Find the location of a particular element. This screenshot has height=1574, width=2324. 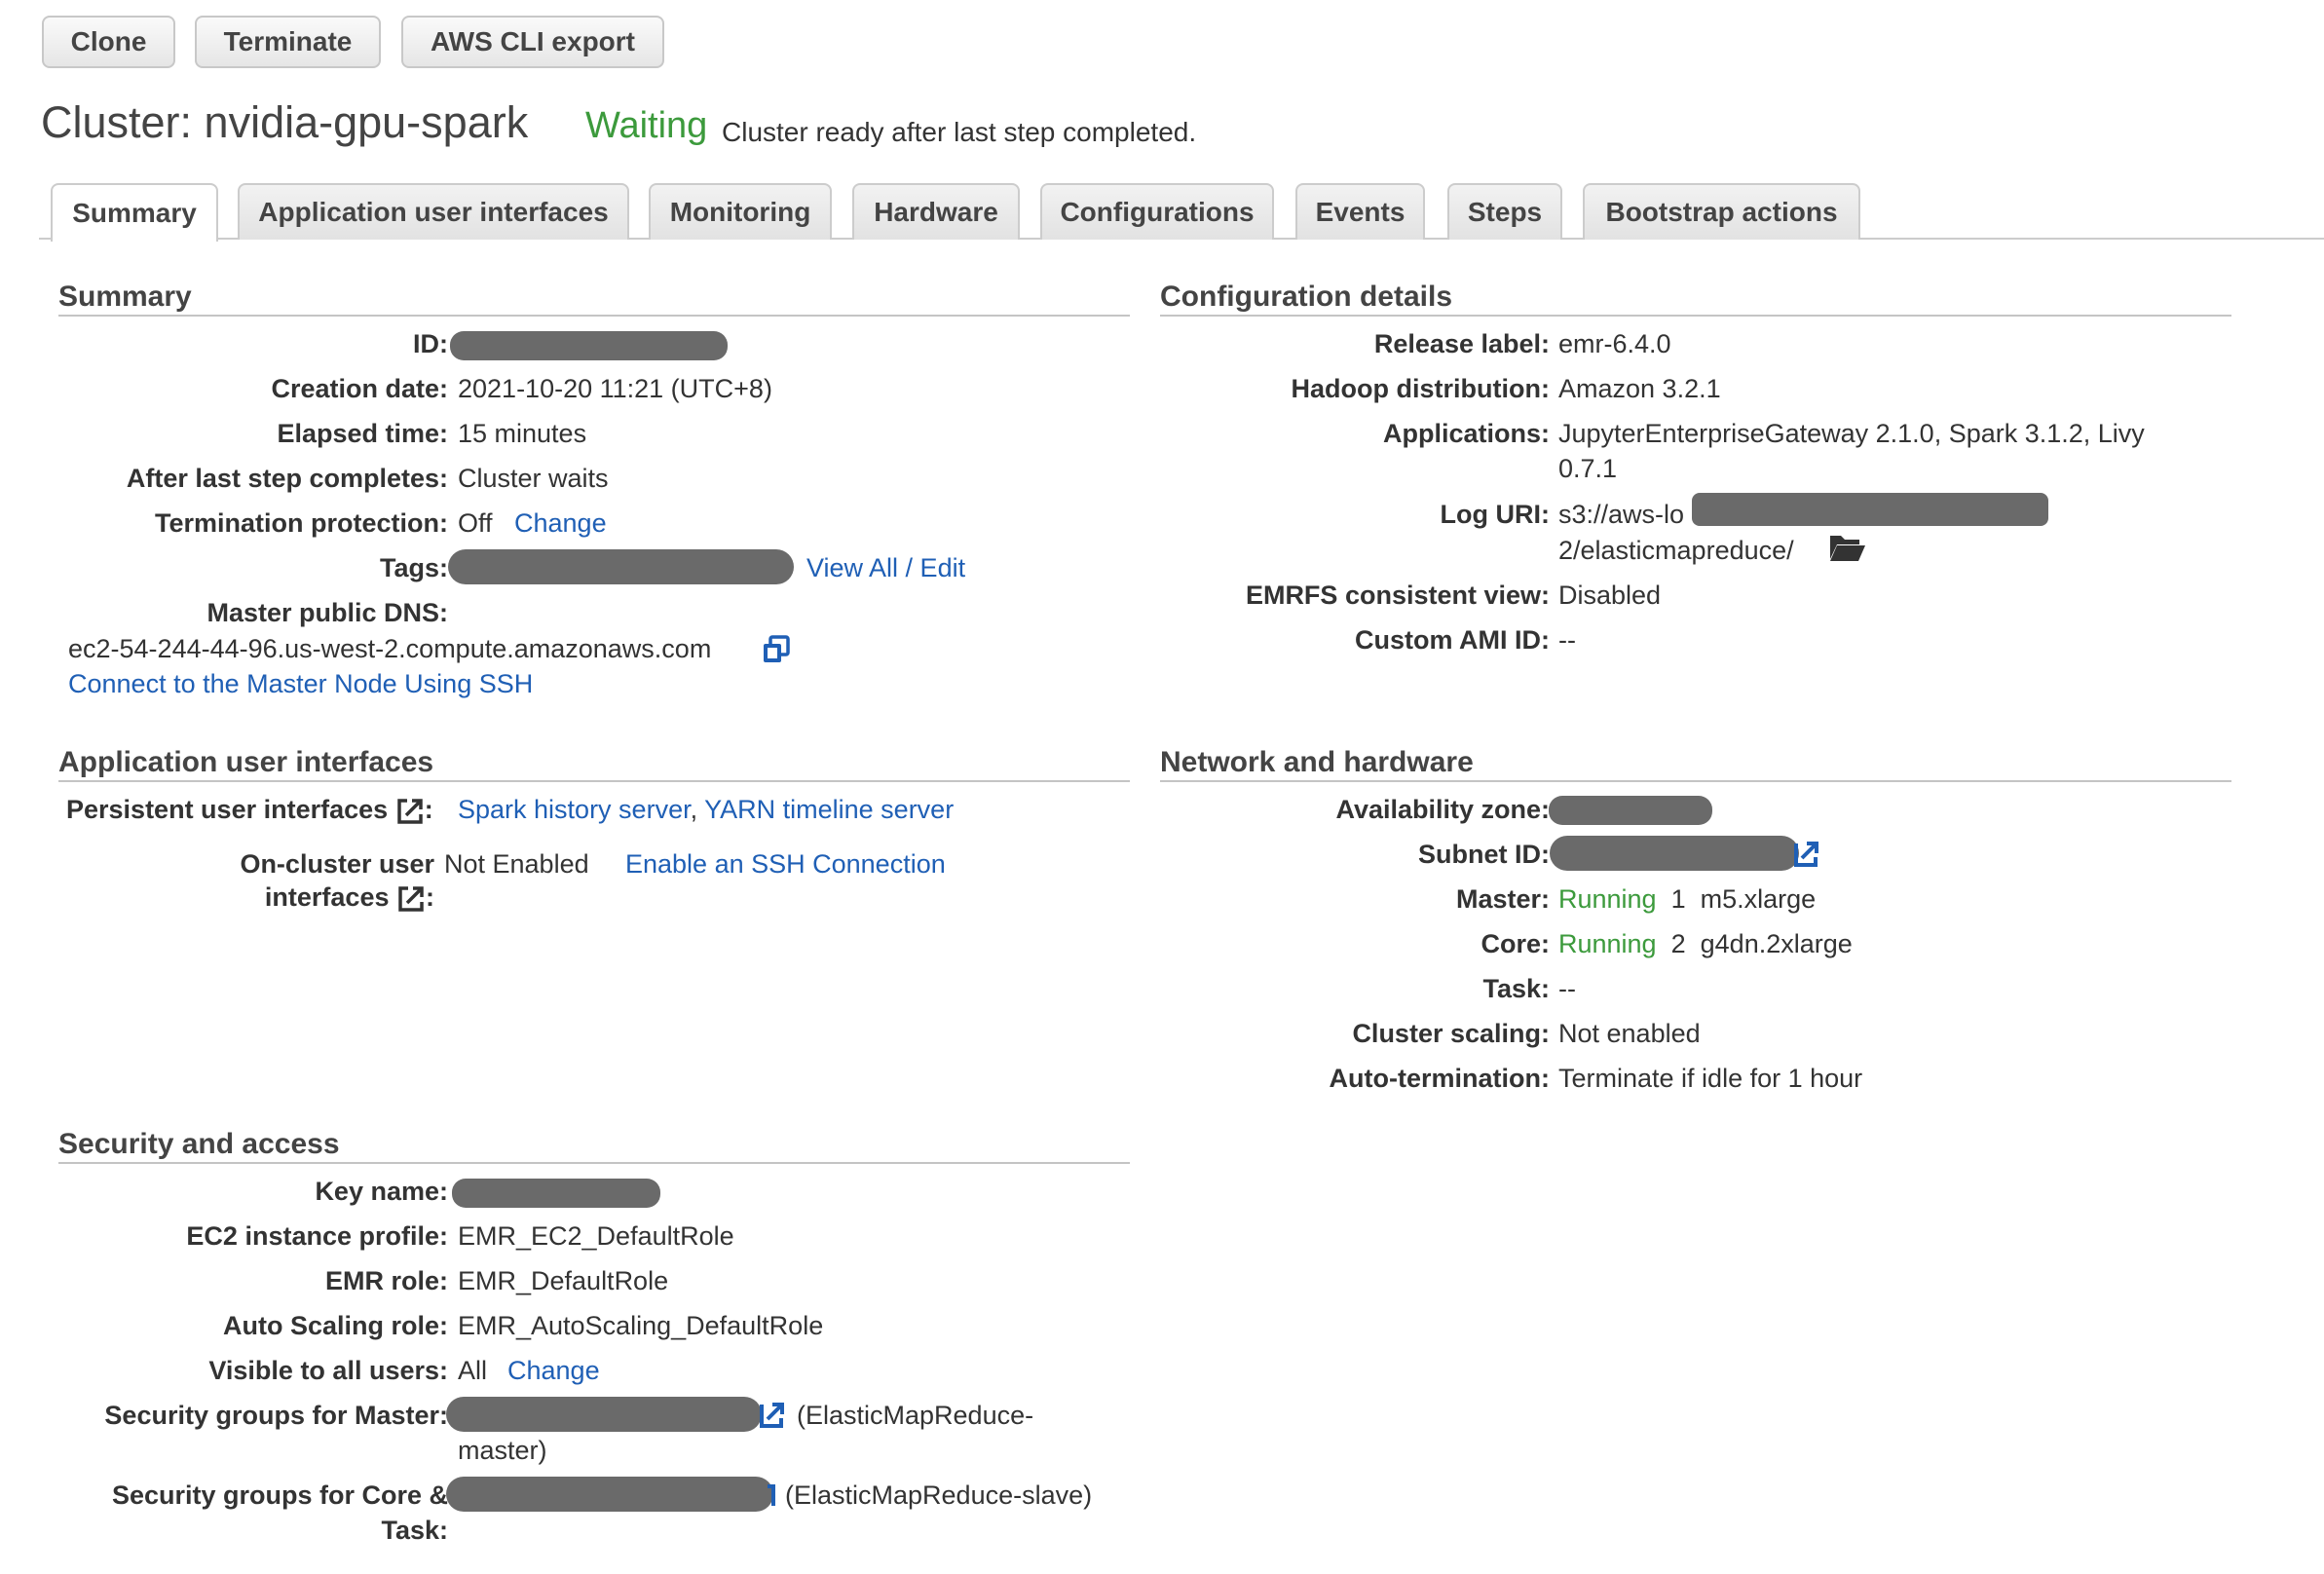

redacted-availability-zone is located at coordinates (1630, 810).